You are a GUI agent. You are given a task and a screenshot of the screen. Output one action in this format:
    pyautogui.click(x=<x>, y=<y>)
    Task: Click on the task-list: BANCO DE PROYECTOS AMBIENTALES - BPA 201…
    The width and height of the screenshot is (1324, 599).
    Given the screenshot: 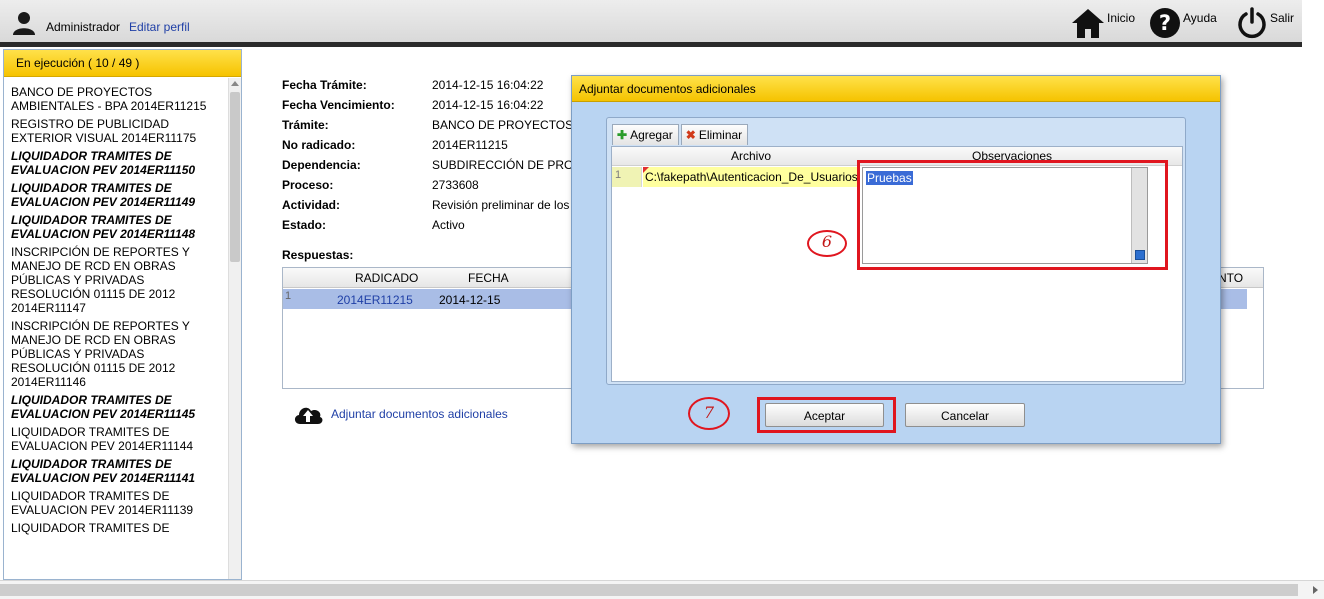 What is the action you would take?
    pyautogui.click(x=115, y=310)
    